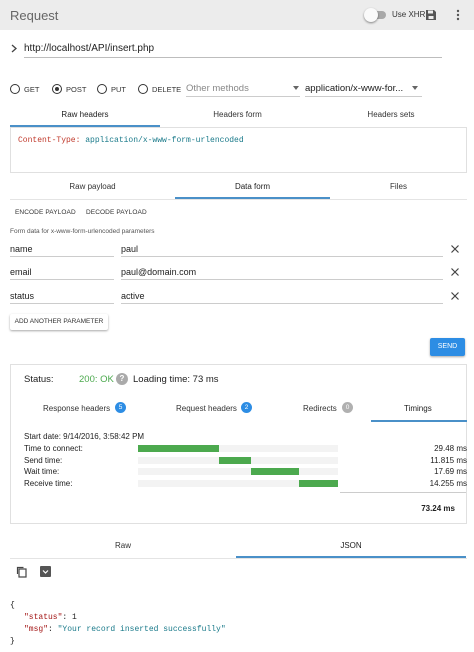  What do you see at coordinates (21, 272) in the screenshot?
I see `param-name-field: email` at bounding box center [21, 272].